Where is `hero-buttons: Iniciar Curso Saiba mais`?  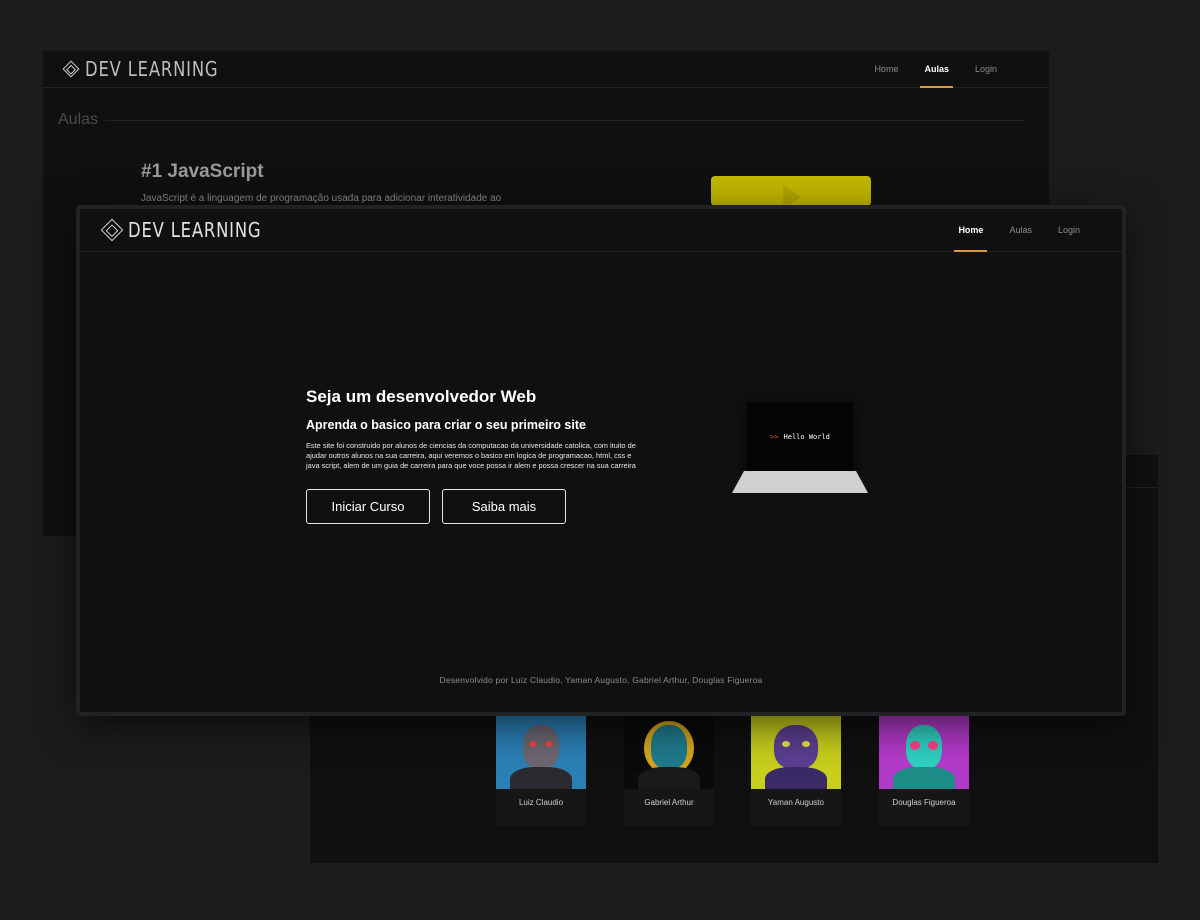 hero-buttons: Iniciar Curso Saiba mais is located at coordinates (476, 506).